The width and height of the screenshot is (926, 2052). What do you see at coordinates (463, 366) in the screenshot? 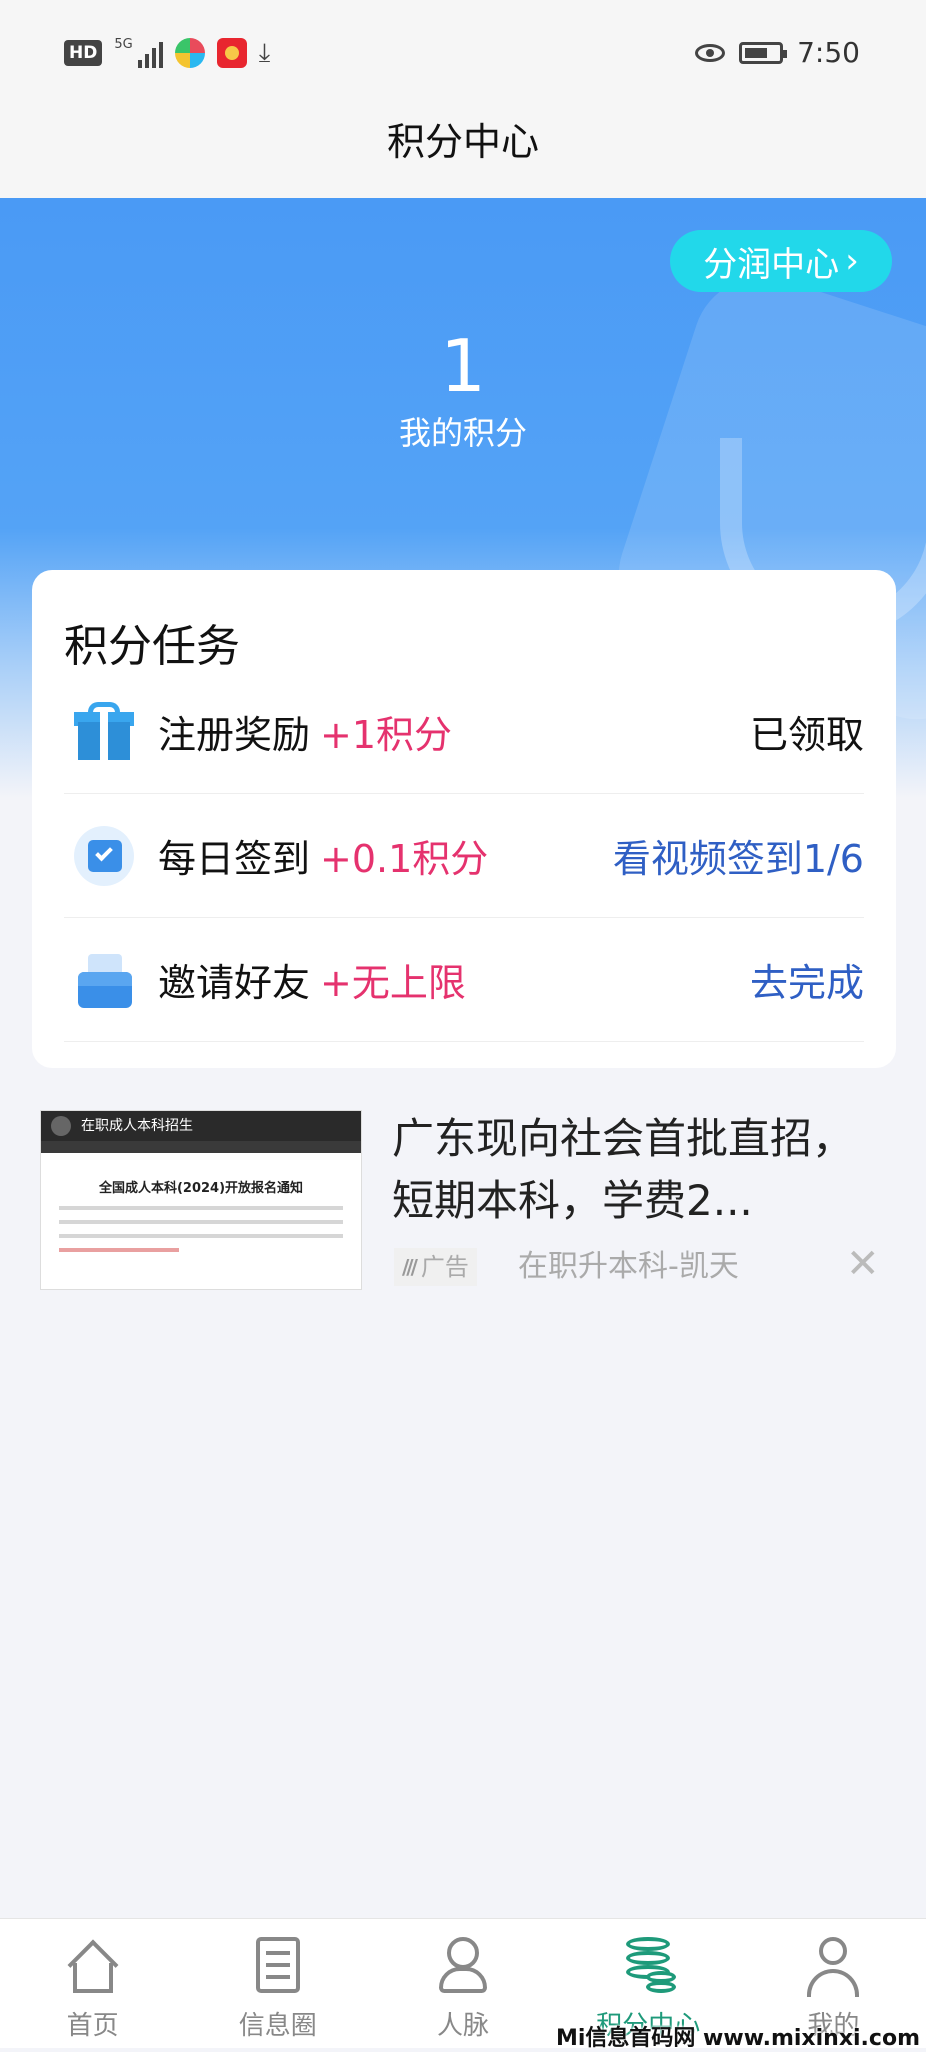
I see `points-value: 1` at bounding box center [463, 366].